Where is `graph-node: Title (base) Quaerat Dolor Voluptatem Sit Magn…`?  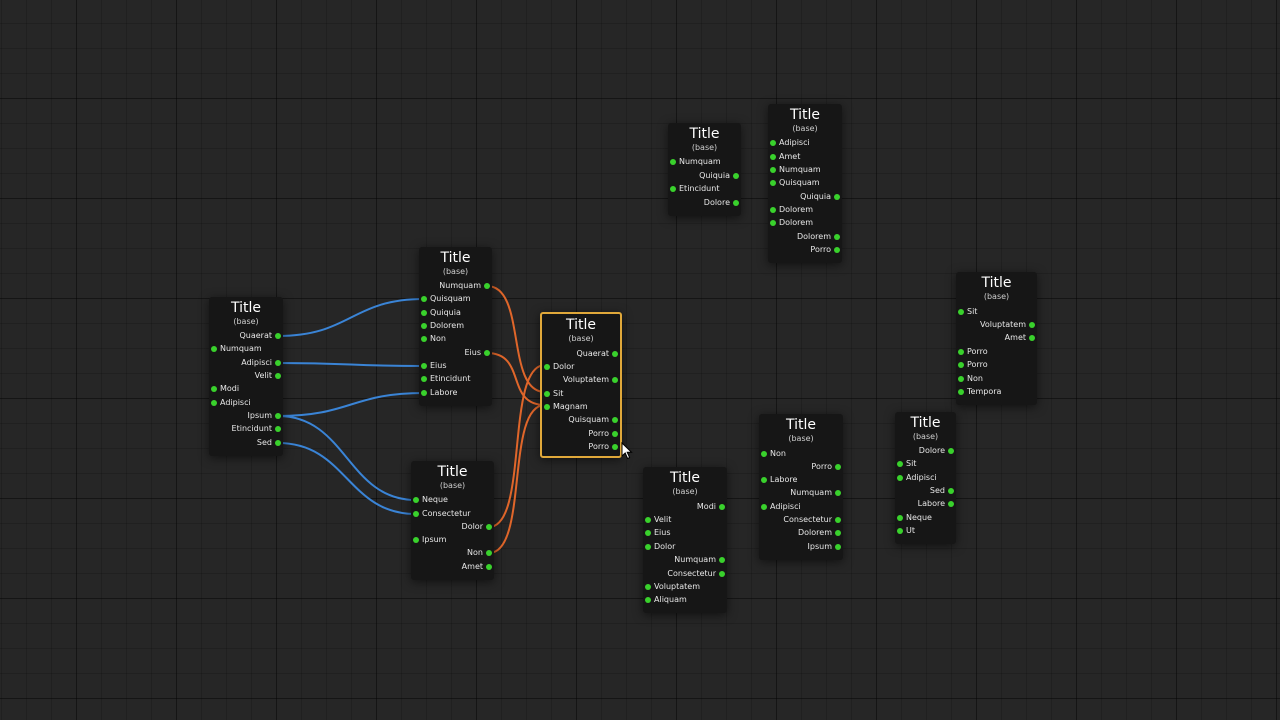
graph-node: Title (base) Quaerat Dolor Voluptatem Sit Magn… is located at coordinates (581, 385).